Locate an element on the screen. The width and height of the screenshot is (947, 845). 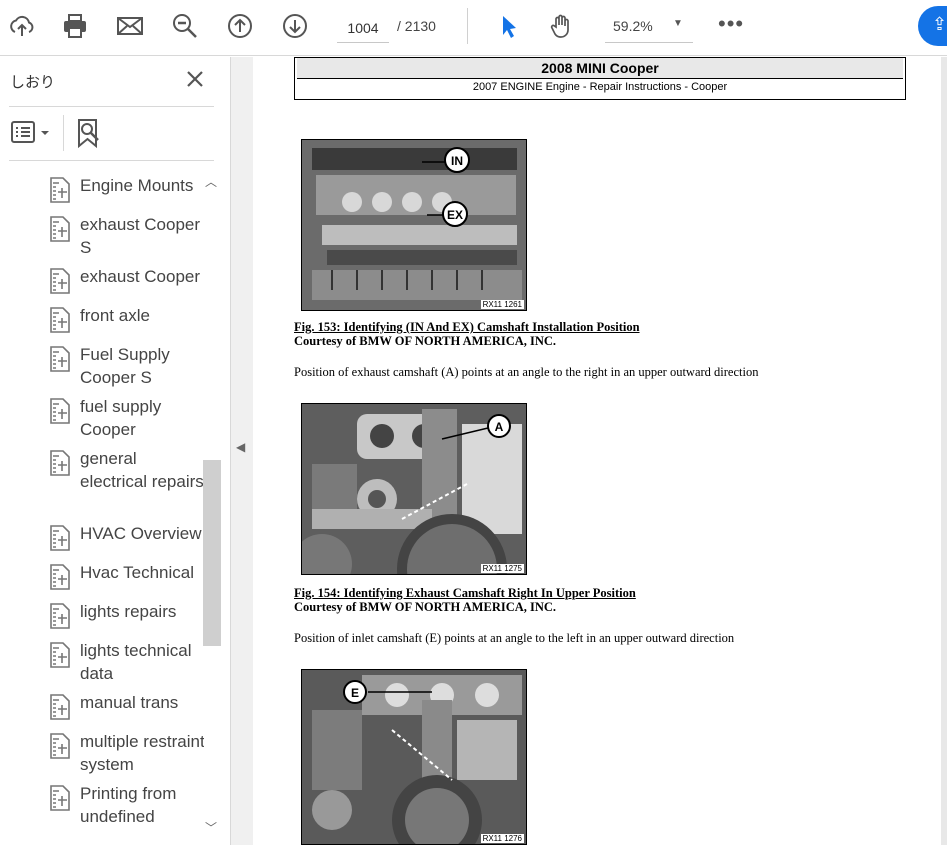
bookmark-label: manual trans is located at coordinates (129, 702).